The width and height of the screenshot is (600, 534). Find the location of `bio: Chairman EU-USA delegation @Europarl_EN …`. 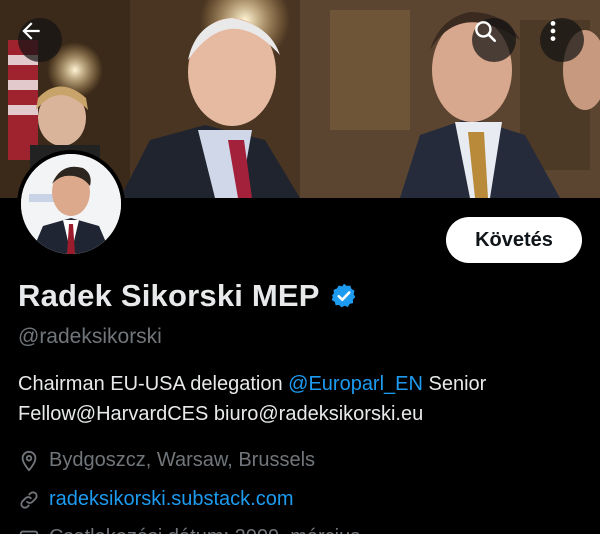

bio: Chairman EU-USA delegation @Europarl_EN … is located at coordinates (303, 399).